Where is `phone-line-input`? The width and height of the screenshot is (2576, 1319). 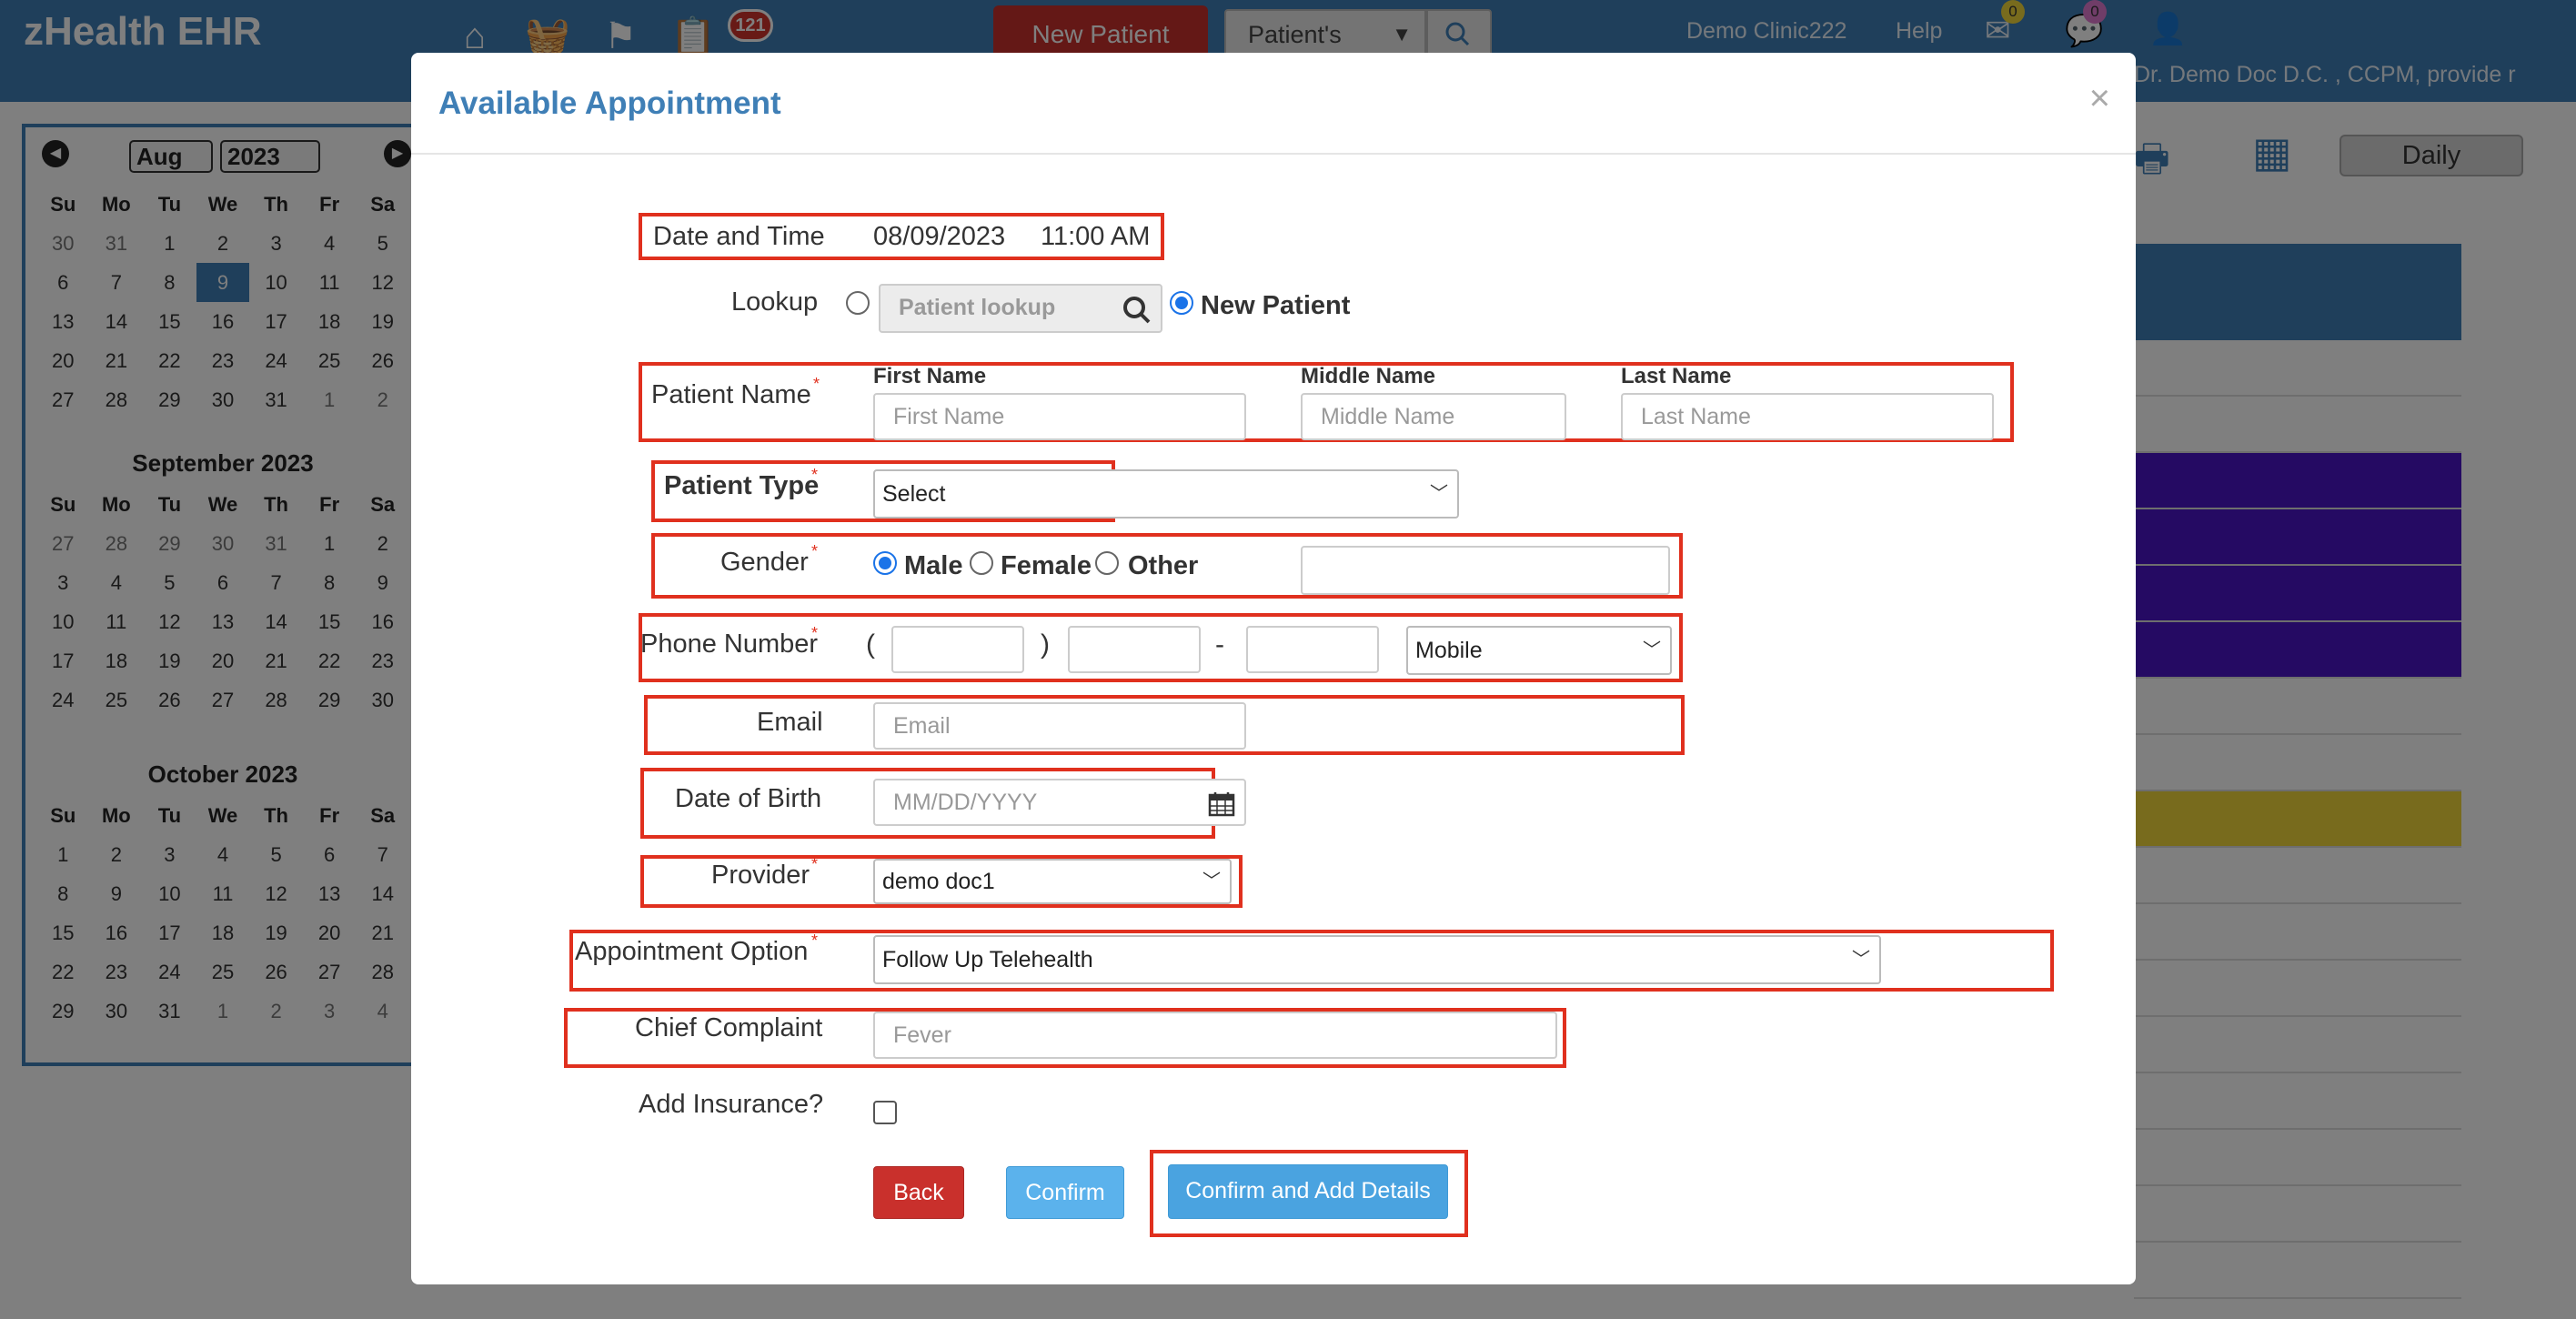 phone-line-input is located at coordinates (1312, 649).